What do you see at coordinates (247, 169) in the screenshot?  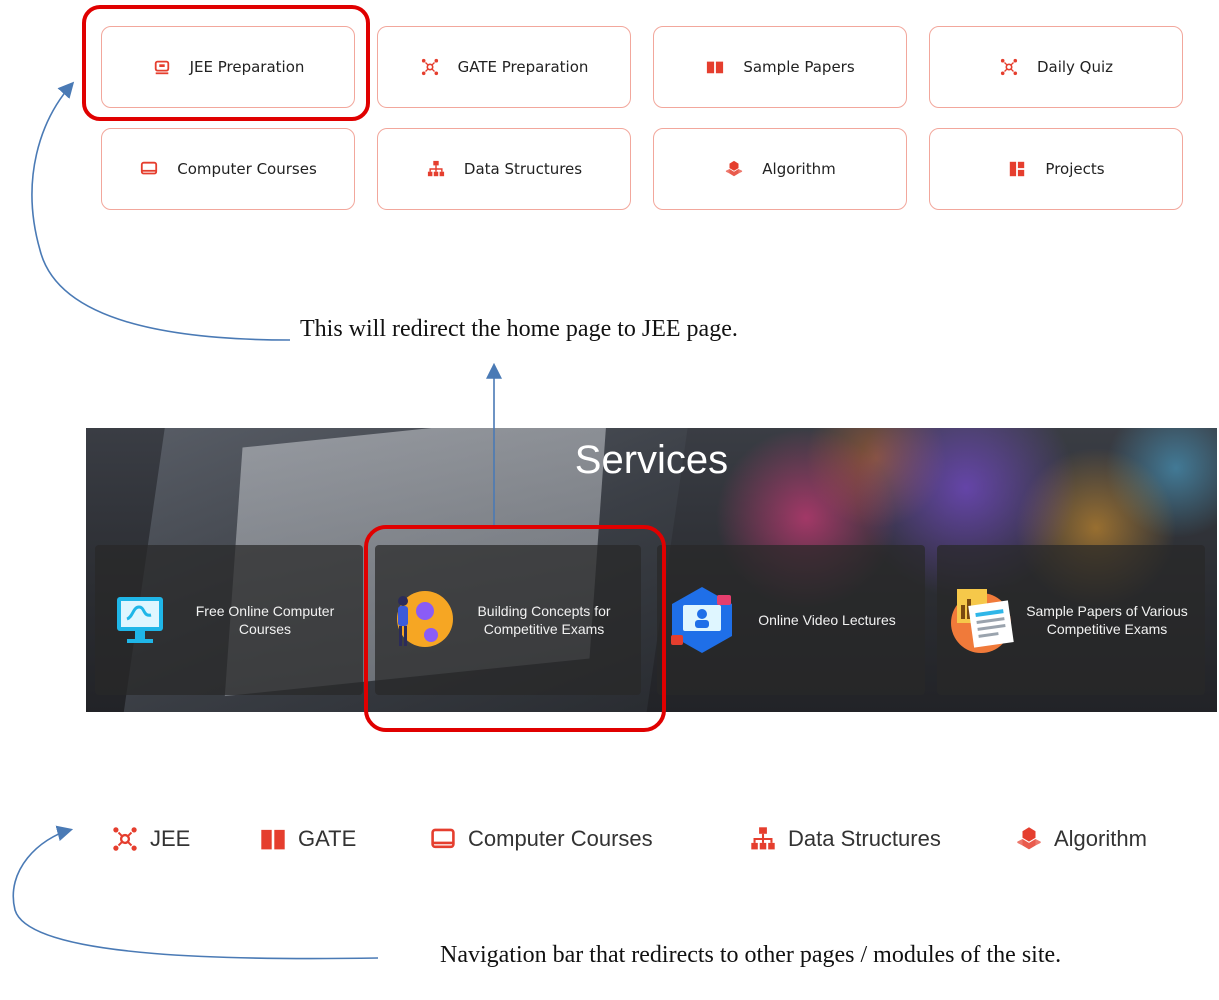 I see `card-label: Computer Courses` at bounding box center [247, 169].